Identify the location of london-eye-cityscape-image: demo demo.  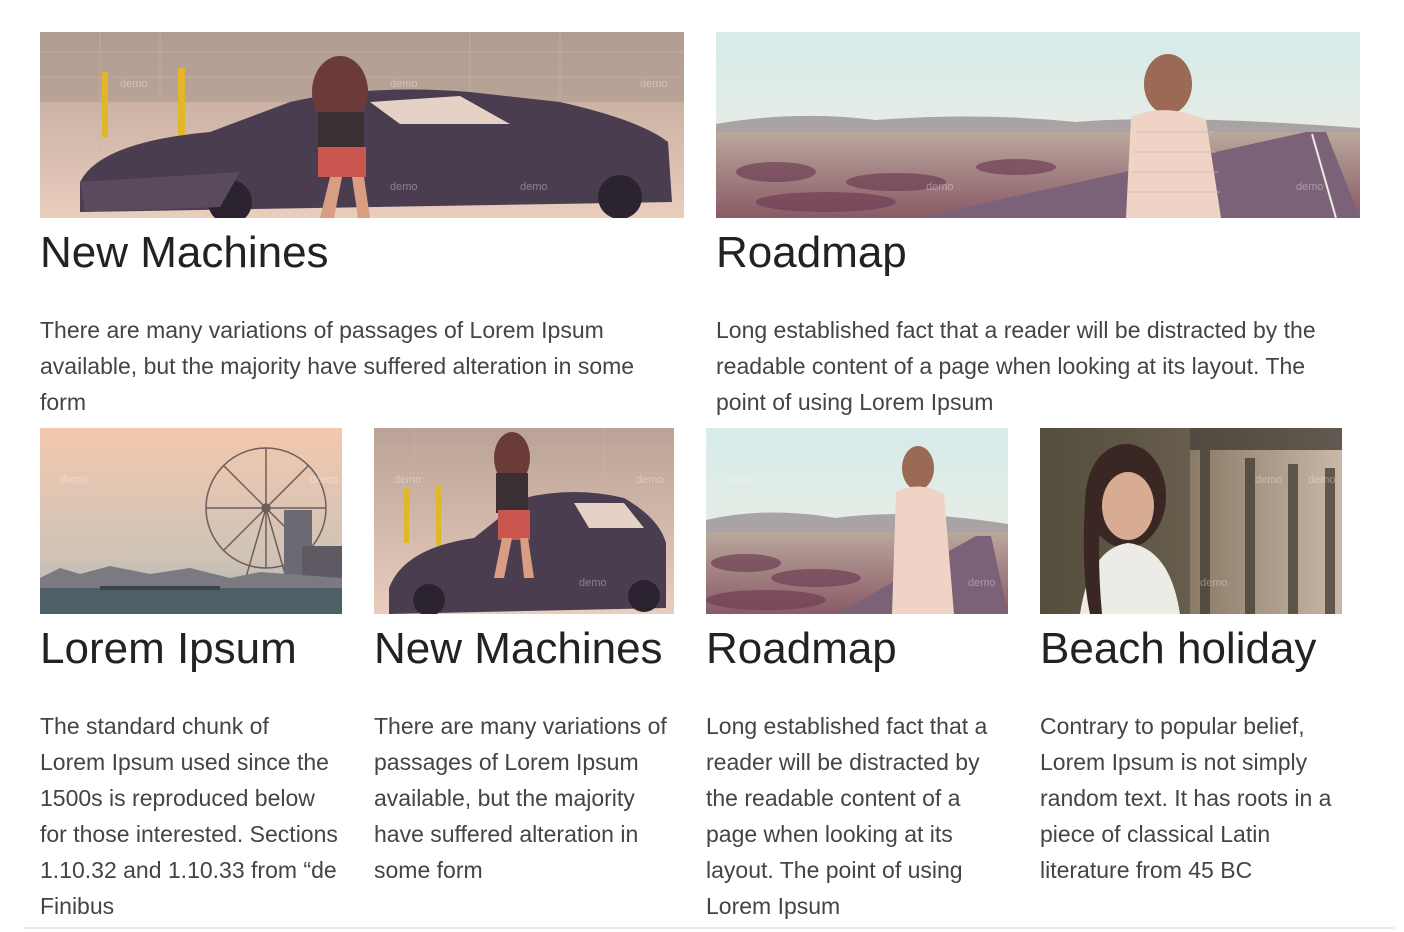
(191, 521).